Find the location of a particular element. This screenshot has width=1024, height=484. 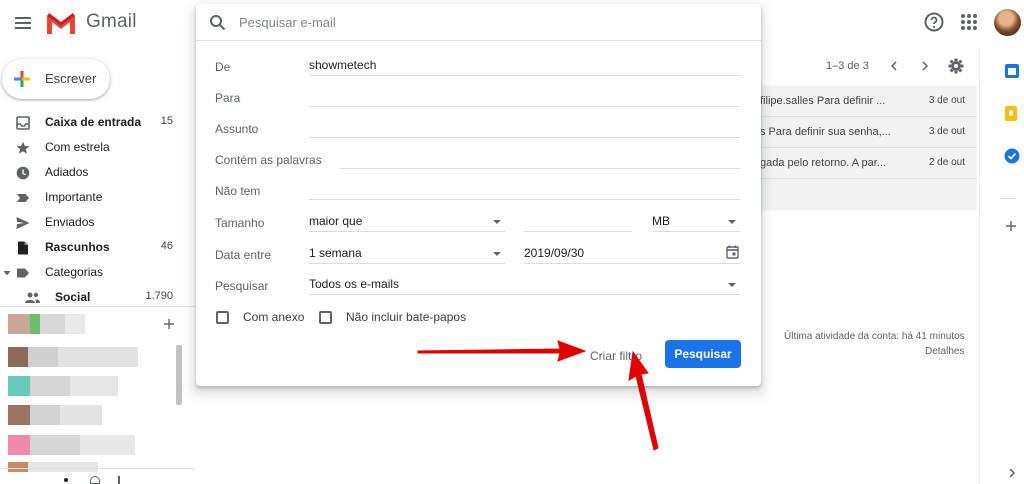

calendar-picker-icon is located at coordinates (732, 252).